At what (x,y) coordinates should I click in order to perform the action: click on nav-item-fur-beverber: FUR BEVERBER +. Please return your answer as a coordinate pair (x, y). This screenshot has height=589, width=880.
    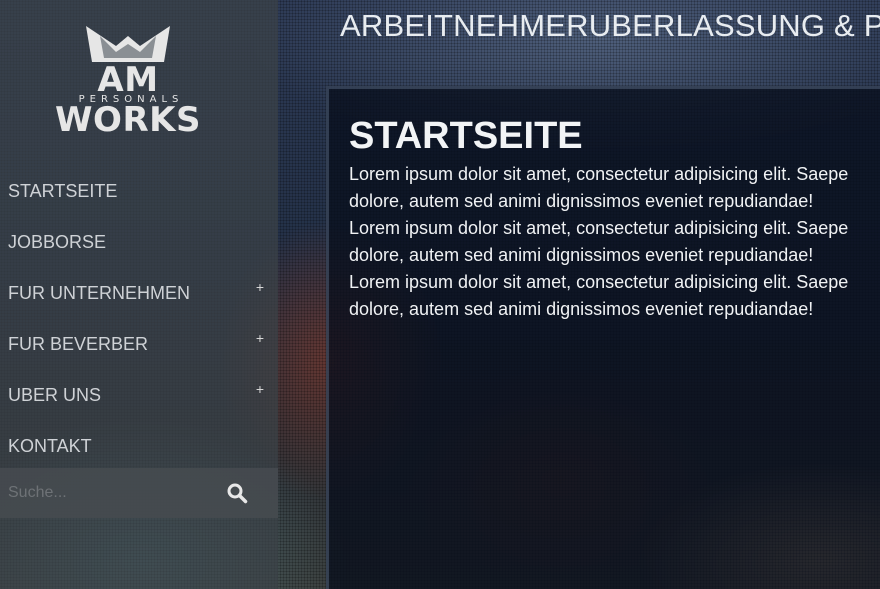
    Looking at the image, I should click on (139, 344).